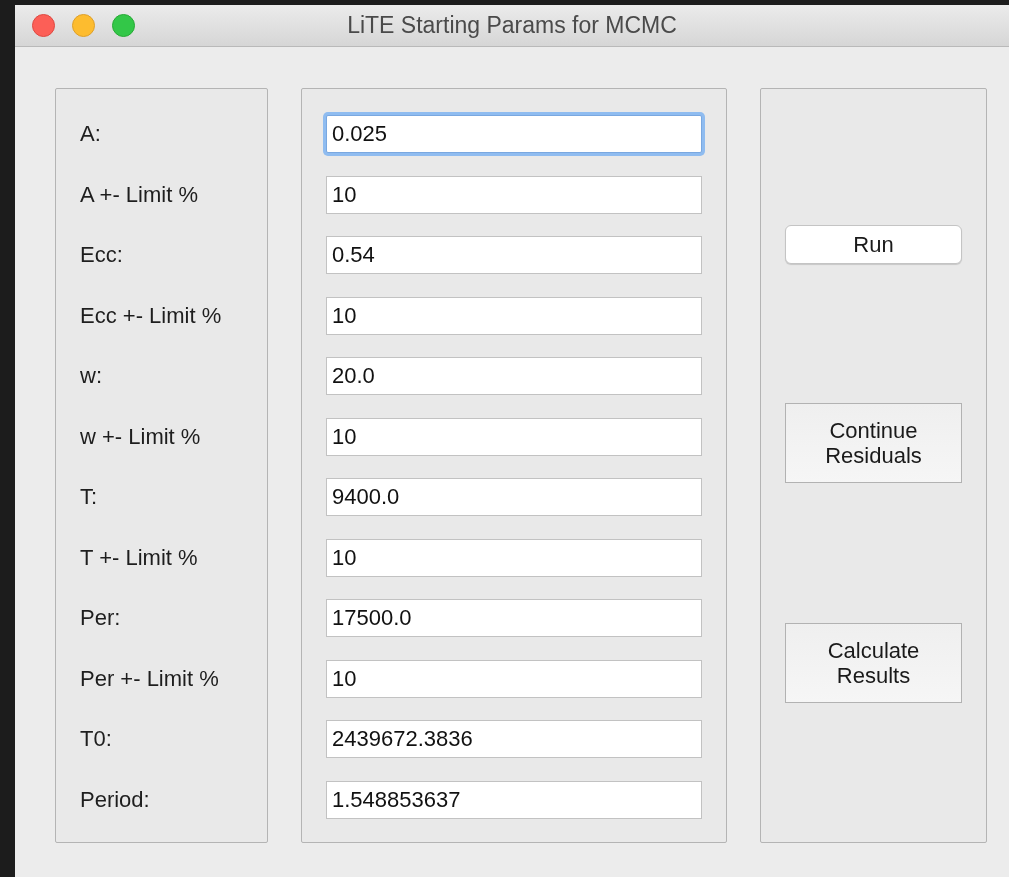  Describe the element at coordinates (43, 25) in the screenshot. I see `close-button` at that location.